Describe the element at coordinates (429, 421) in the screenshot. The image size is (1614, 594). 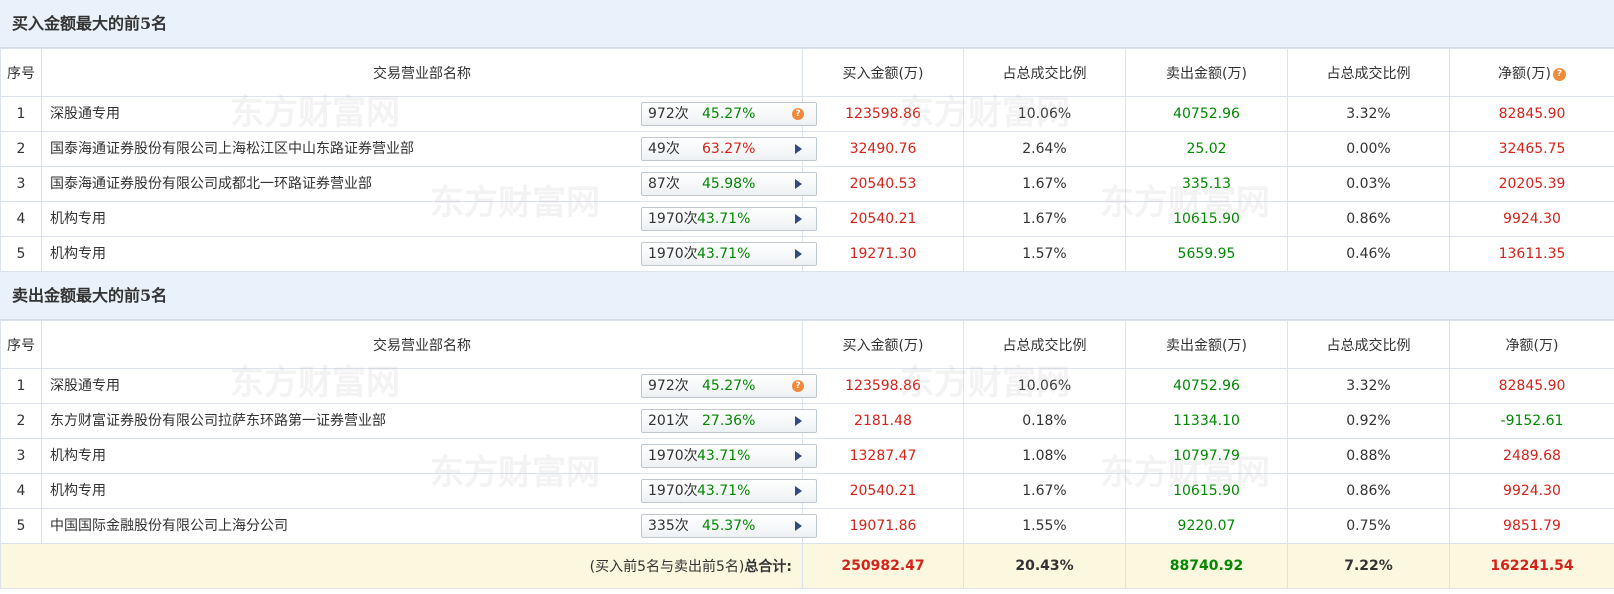
I see `branch-cell: 东方财富证券股份有限公司拉萨东环路第一证券营业部 201次 27.36%` at that location.